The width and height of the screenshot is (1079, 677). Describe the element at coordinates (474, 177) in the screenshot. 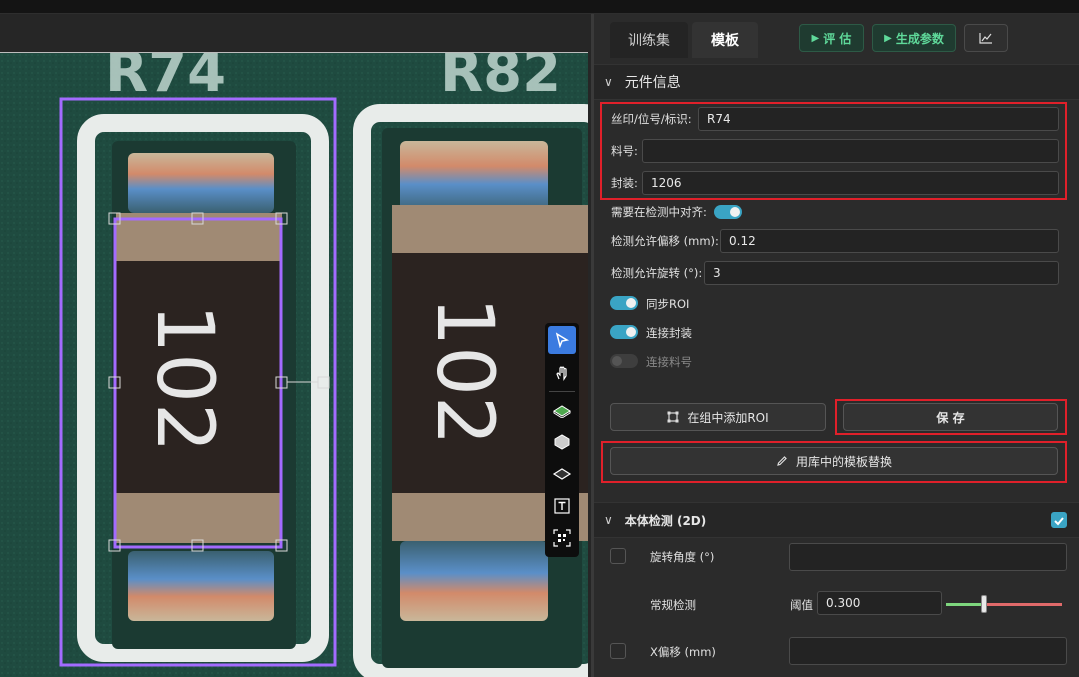

I see `solder-top-right` at that location.